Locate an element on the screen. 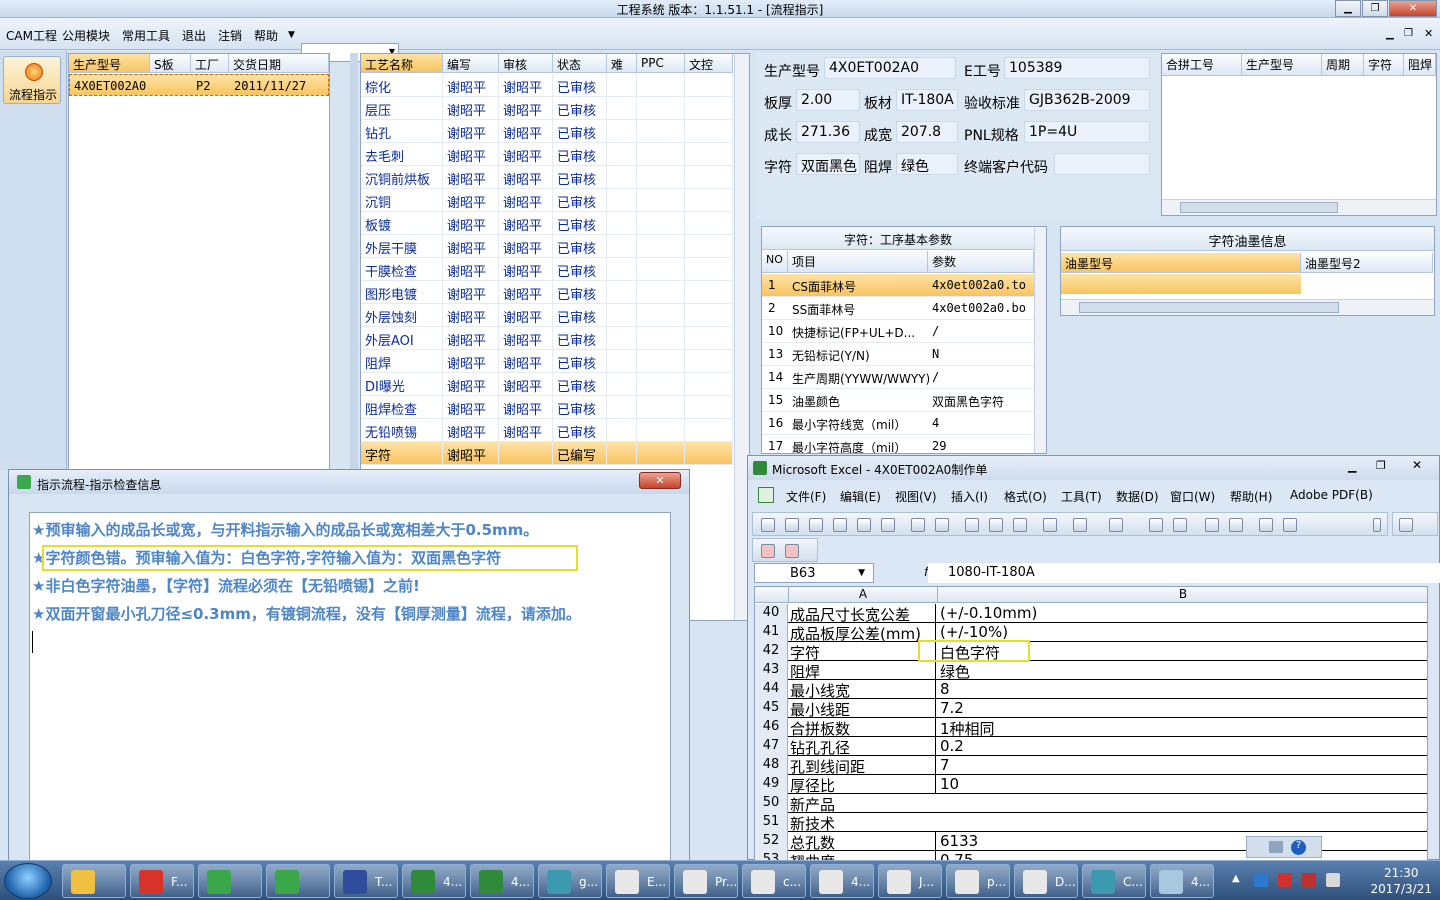 This screenshot has width=1440, height=900. customer-code-field is located at coordinates (1102, 164).